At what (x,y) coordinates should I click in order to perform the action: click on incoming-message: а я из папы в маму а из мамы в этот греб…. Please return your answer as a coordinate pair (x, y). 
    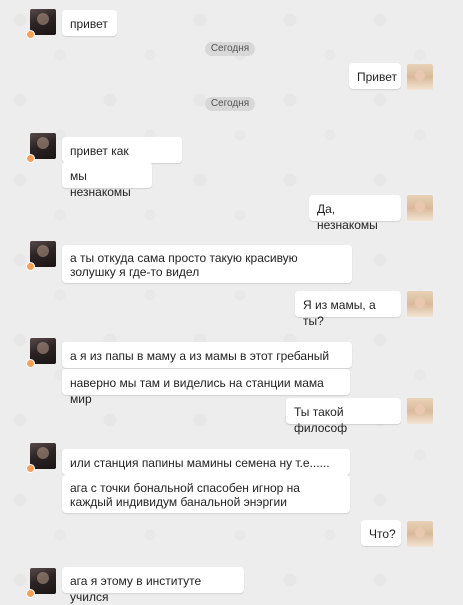
    Looking at the image, I should click on (207, 360).